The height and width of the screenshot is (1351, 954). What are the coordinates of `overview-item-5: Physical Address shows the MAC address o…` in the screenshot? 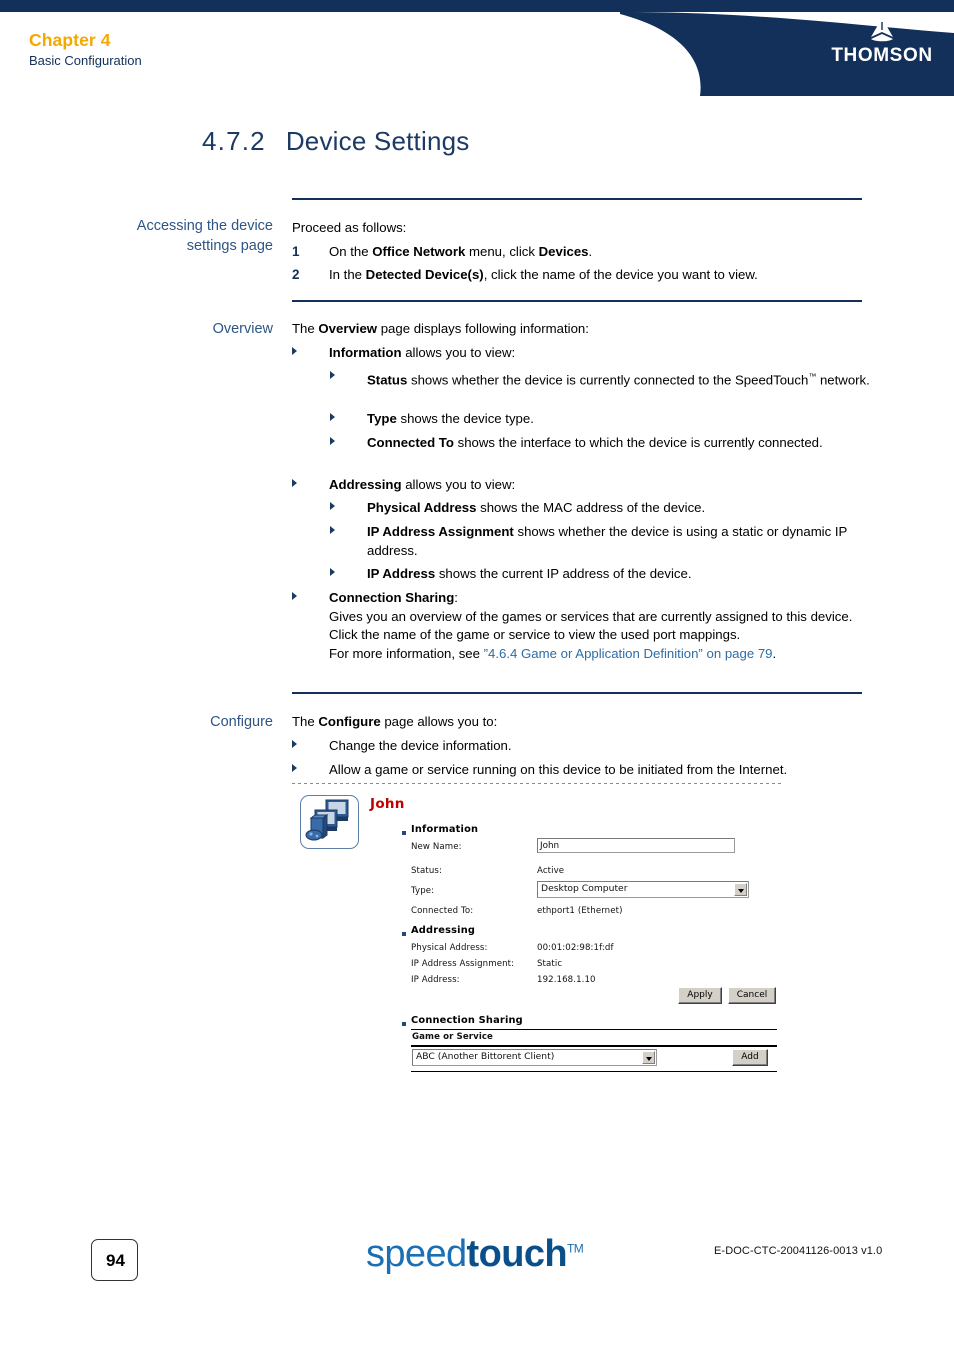 It's located at (600, 508).